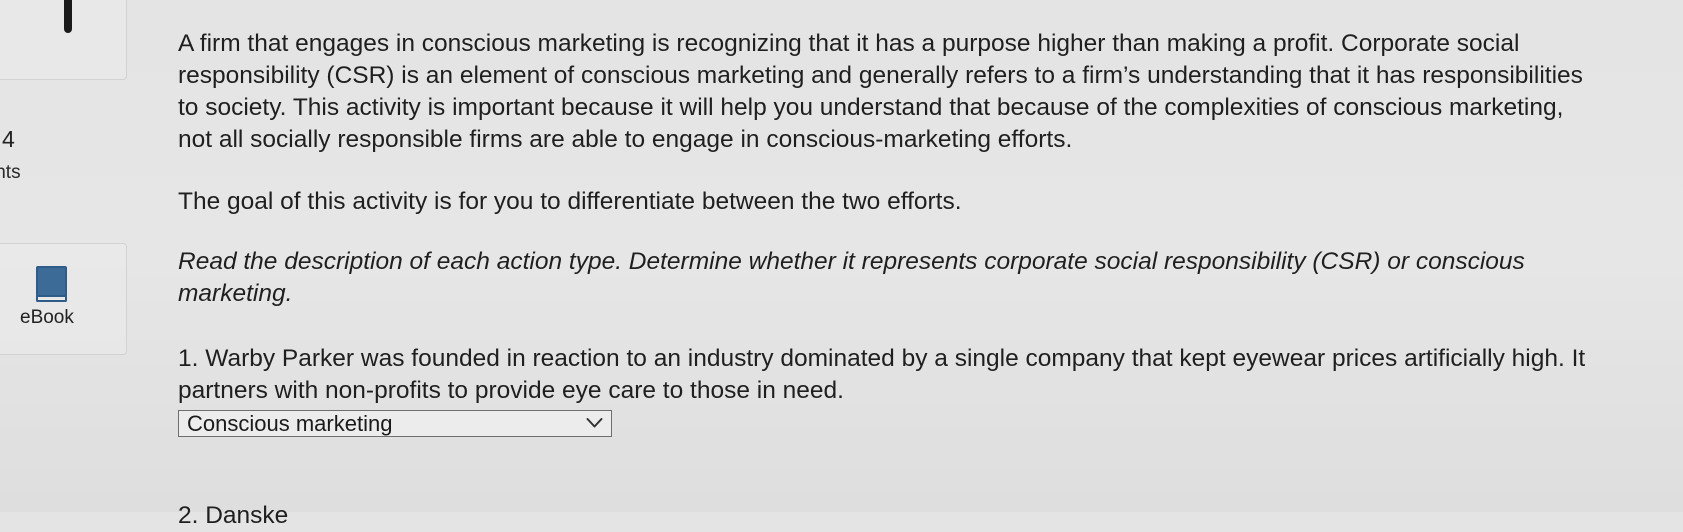 Image resolution: width=1683 pixels, height=532 pixels. What do you see at coordinates (63, 40) in the screenshot?
I see `top-rail-card` at bounding box center [63, 40].